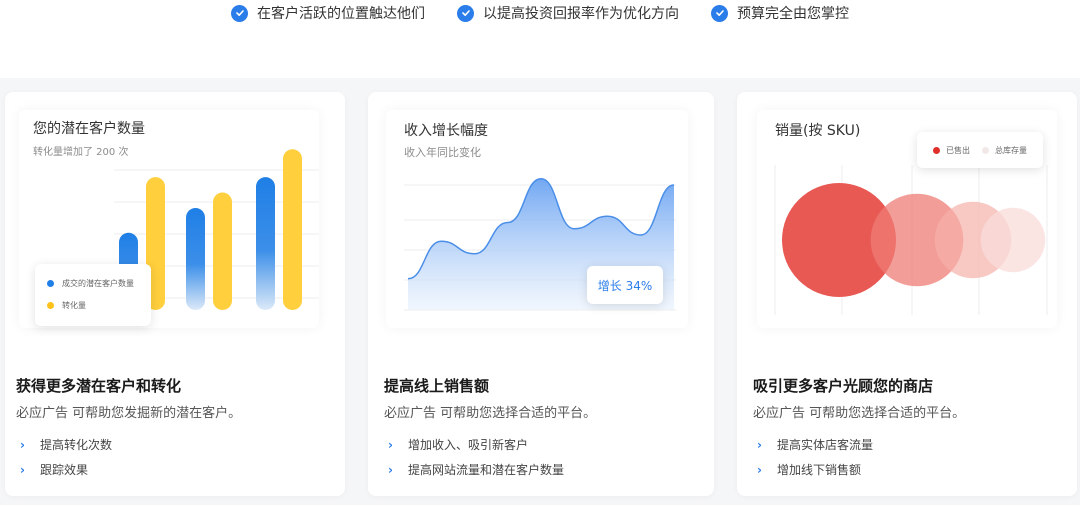 The width and height of the screenshot is (1080, 505). Describe the element at coordinates (74, 305) in the screenshot. I see `legend-label: 转化量` at that location.